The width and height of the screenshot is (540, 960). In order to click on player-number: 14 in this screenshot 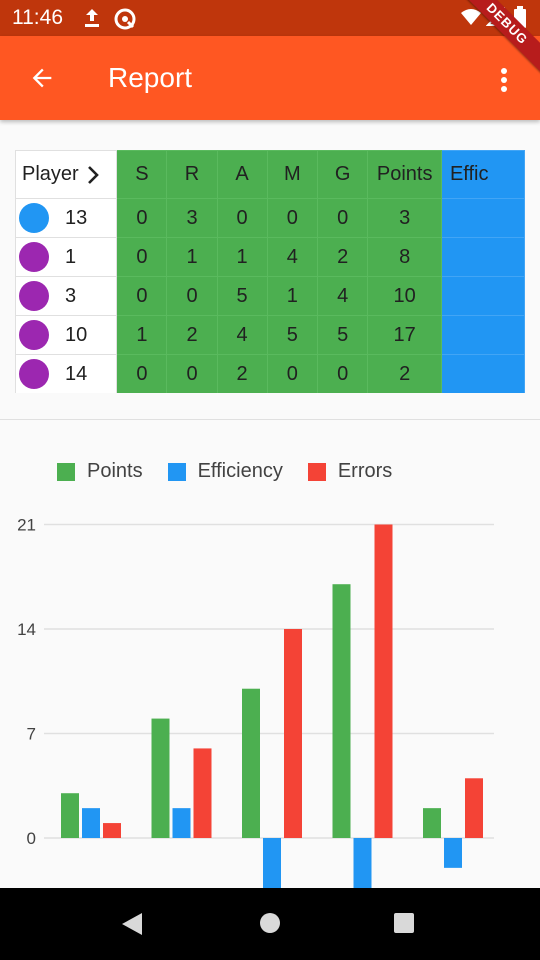, I will do `click(76, 373)`.